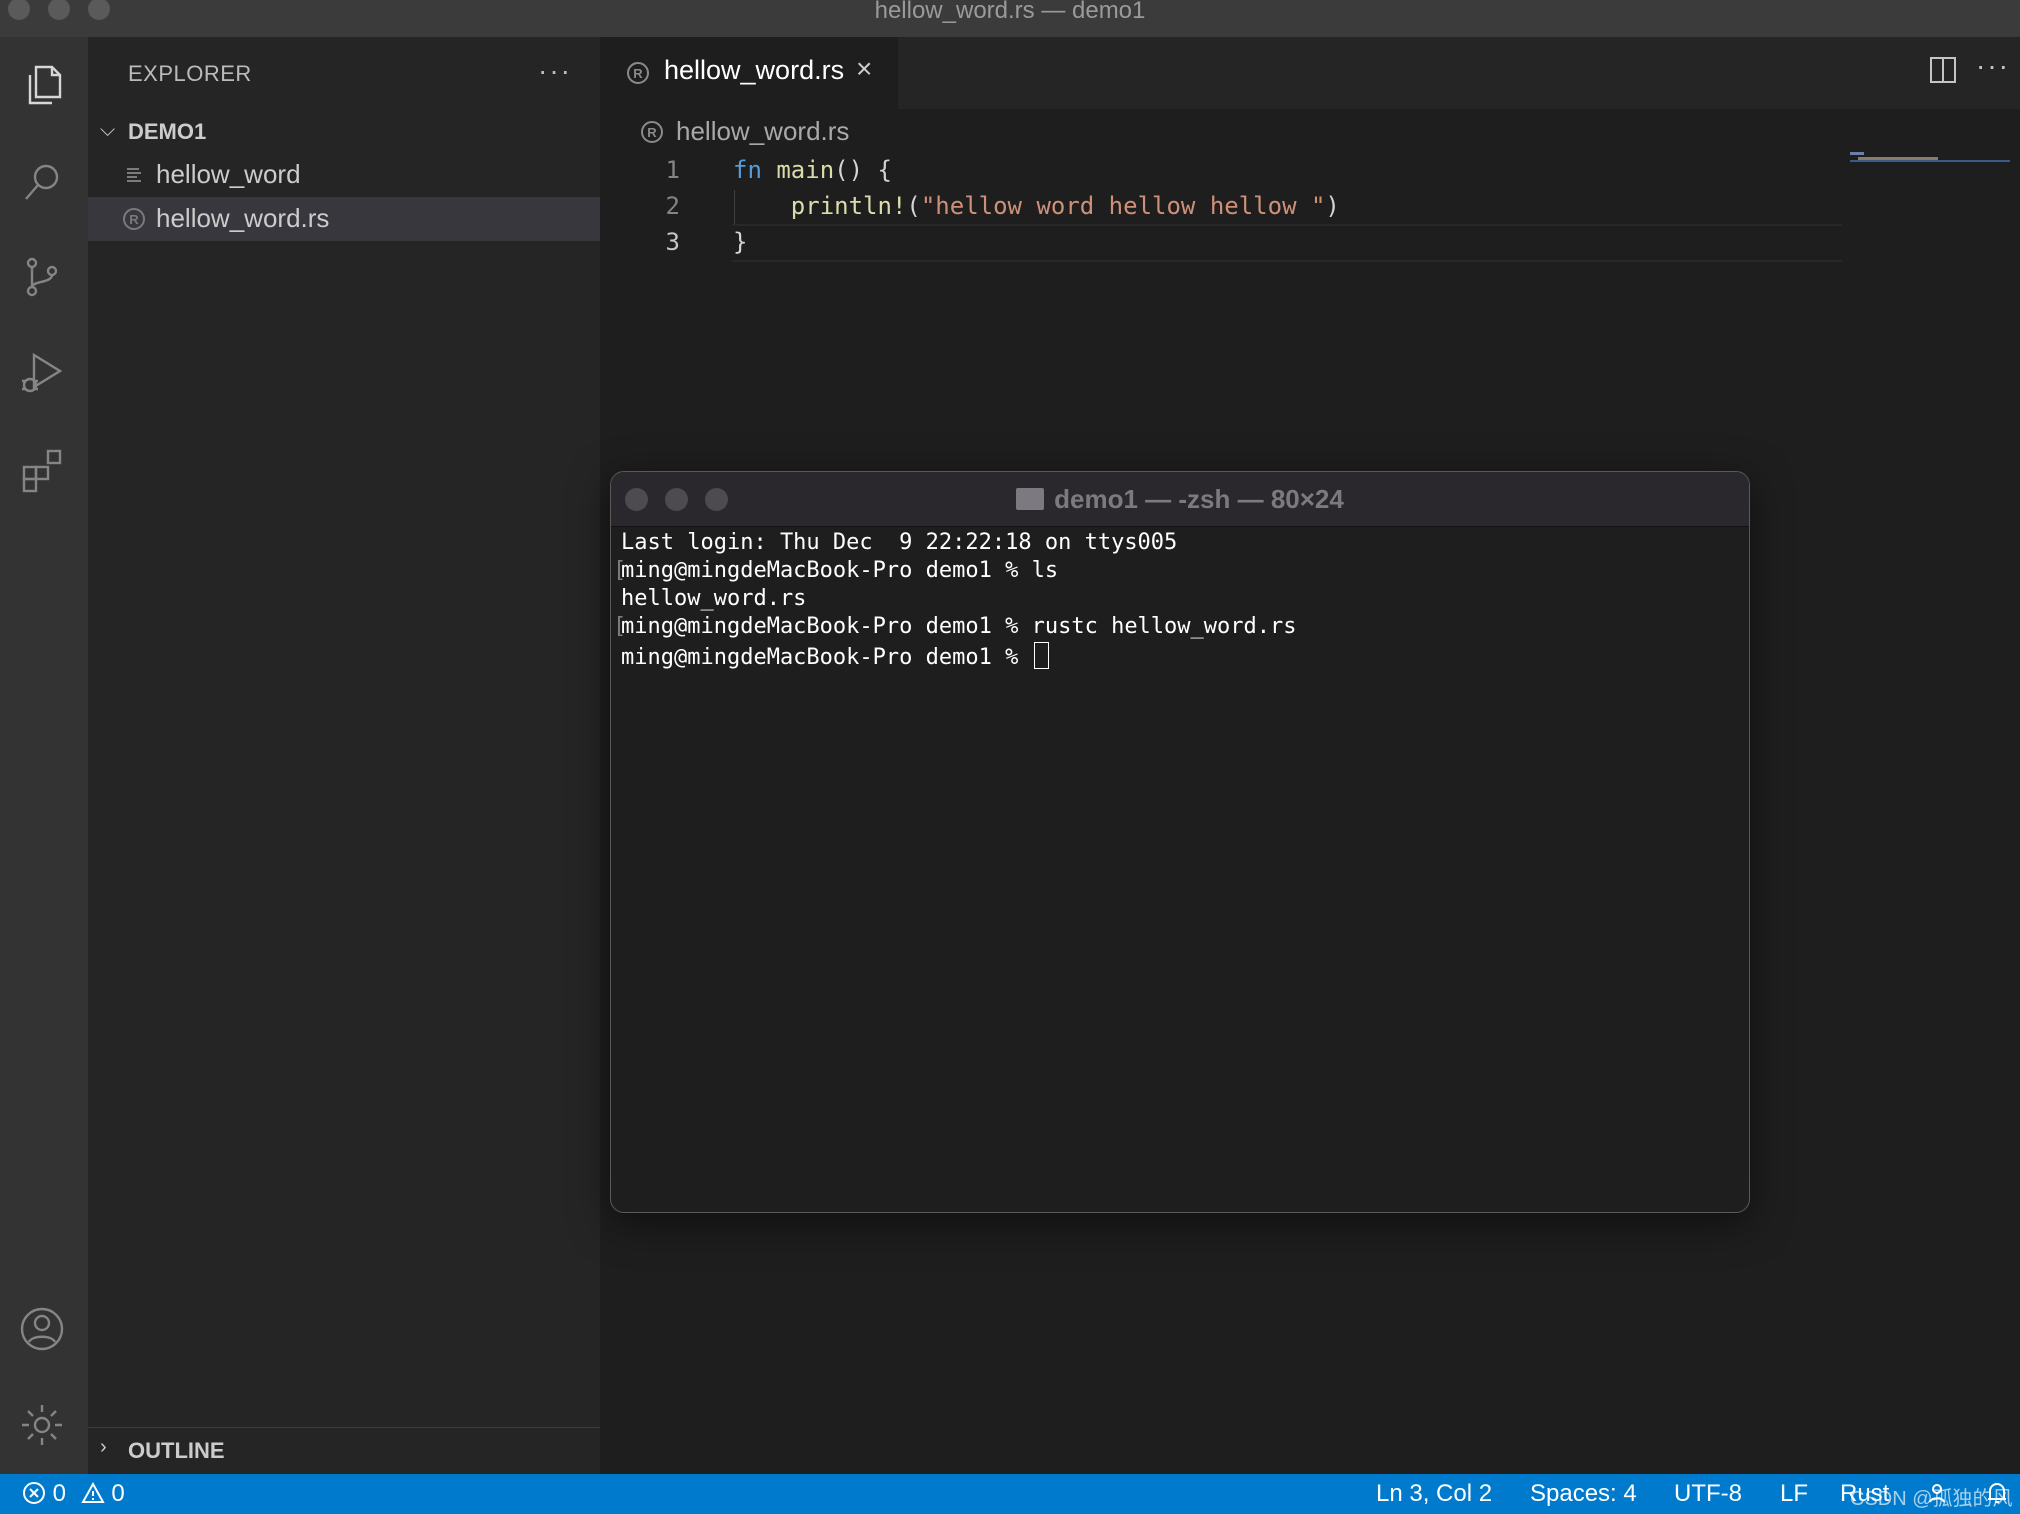  What do you see at coordinates (42, 277) in the screenshot?
I see `source-control-icon` at bounding box center [42, 277].